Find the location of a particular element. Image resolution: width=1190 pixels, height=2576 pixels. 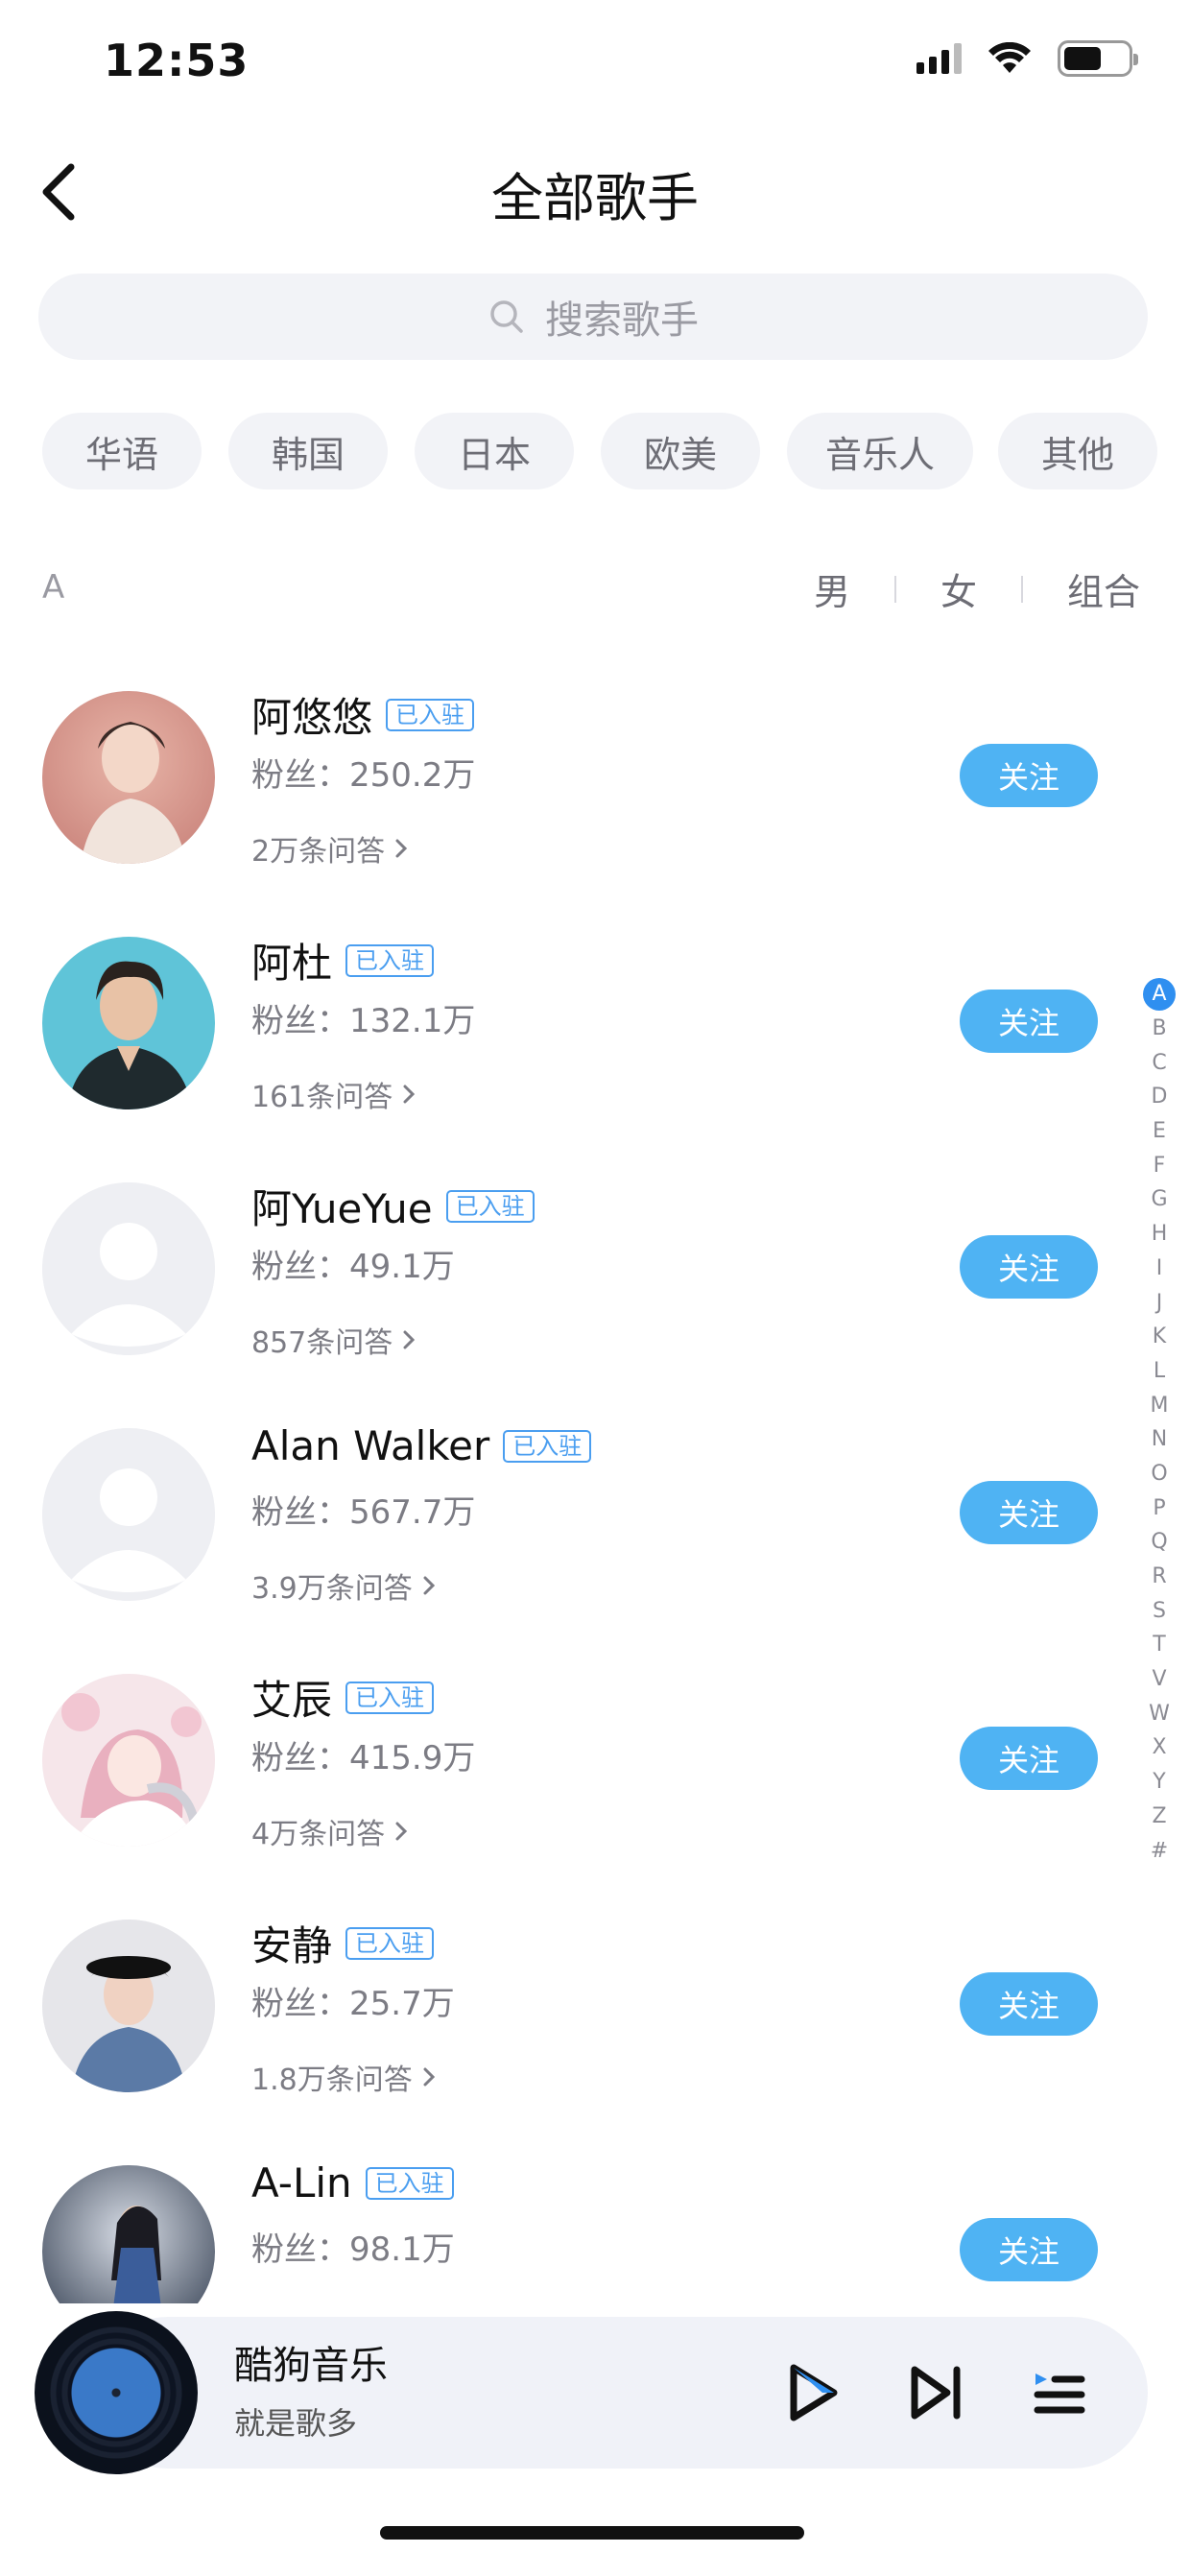

artist-name: 阿YueYue is located at coordinates (342, 1208).